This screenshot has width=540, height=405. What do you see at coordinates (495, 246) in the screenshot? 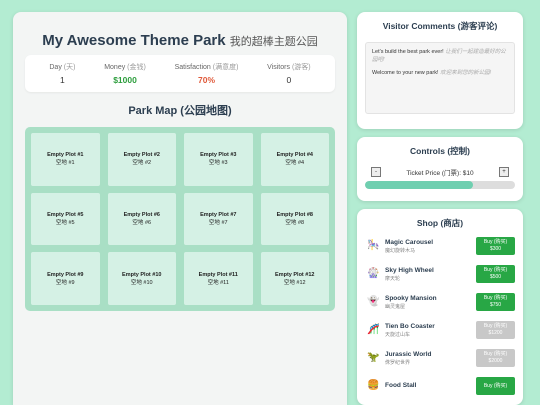
I see `buy-button: Buy (购买) $300` at bounding box center [495, 246].